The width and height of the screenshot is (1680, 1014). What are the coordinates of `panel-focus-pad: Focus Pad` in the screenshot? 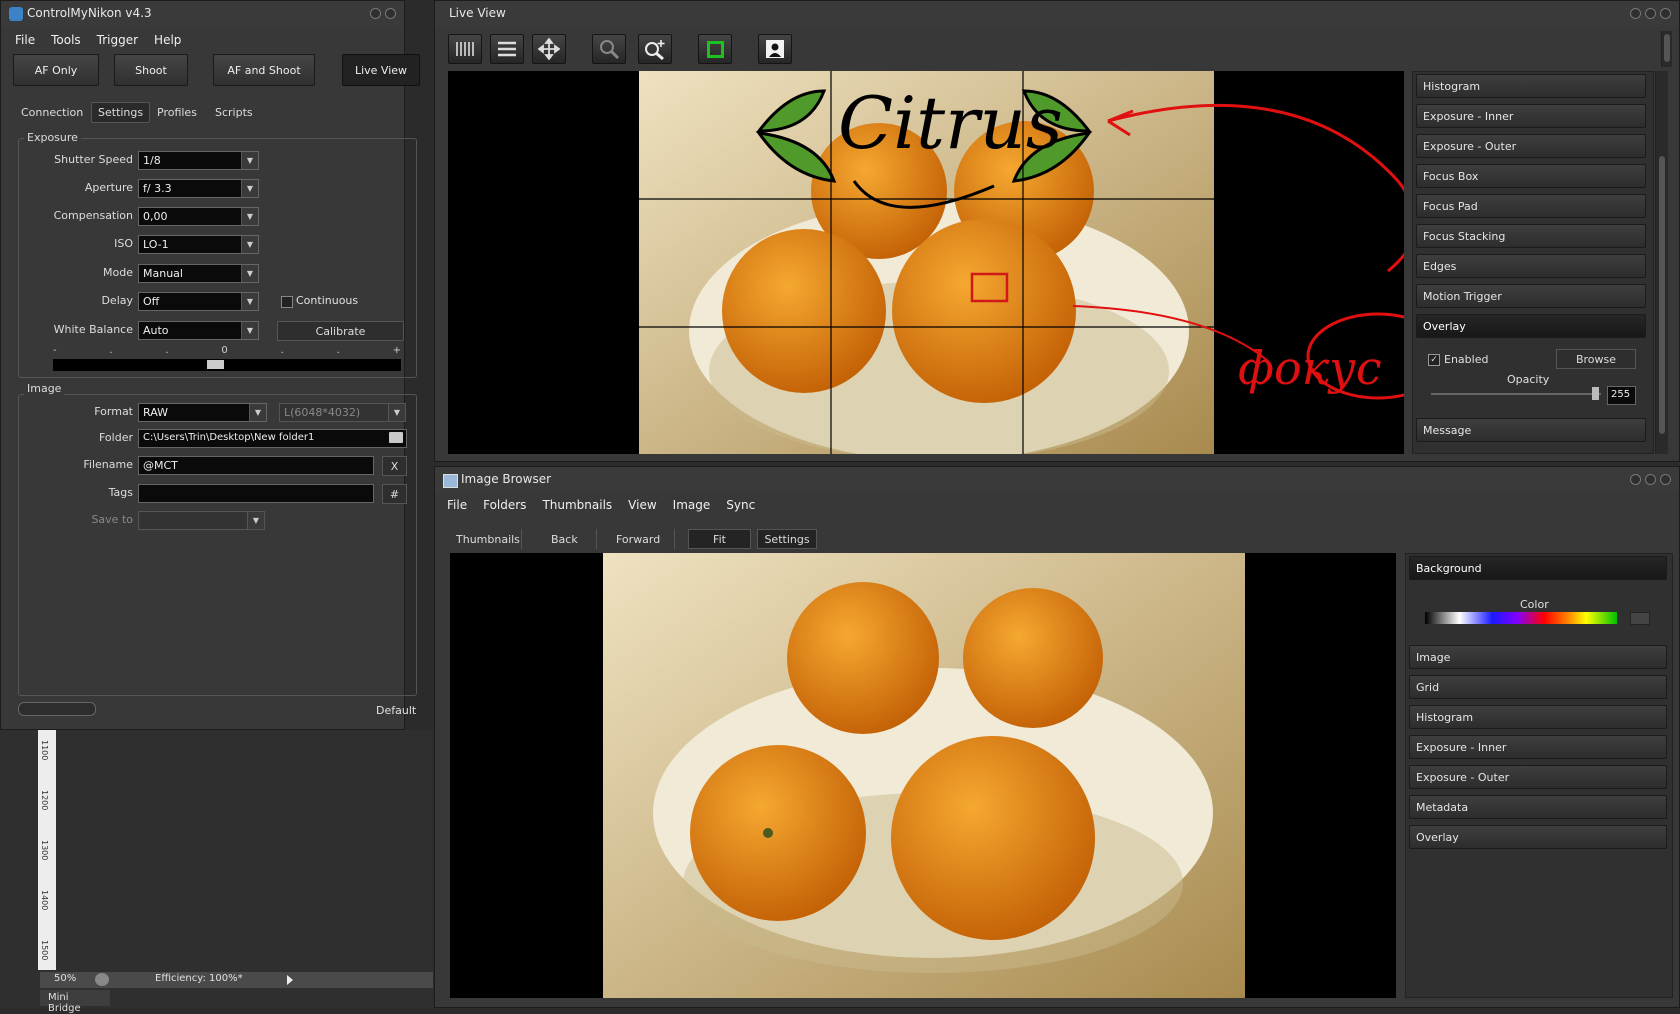 It's located at (1531, 206).